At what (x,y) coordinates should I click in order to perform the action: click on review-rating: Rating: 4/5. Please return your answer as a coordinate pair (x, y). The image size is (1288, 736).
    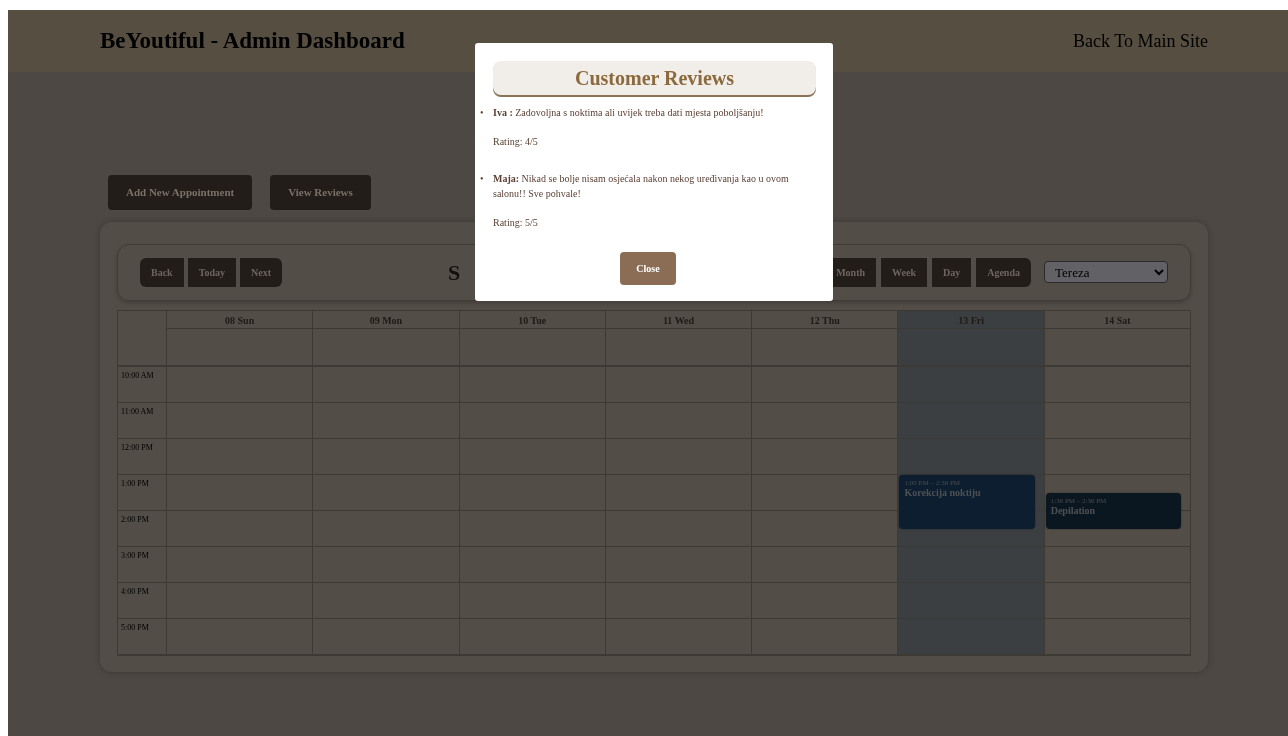
    Looking at the image, I should click on (516, 142).